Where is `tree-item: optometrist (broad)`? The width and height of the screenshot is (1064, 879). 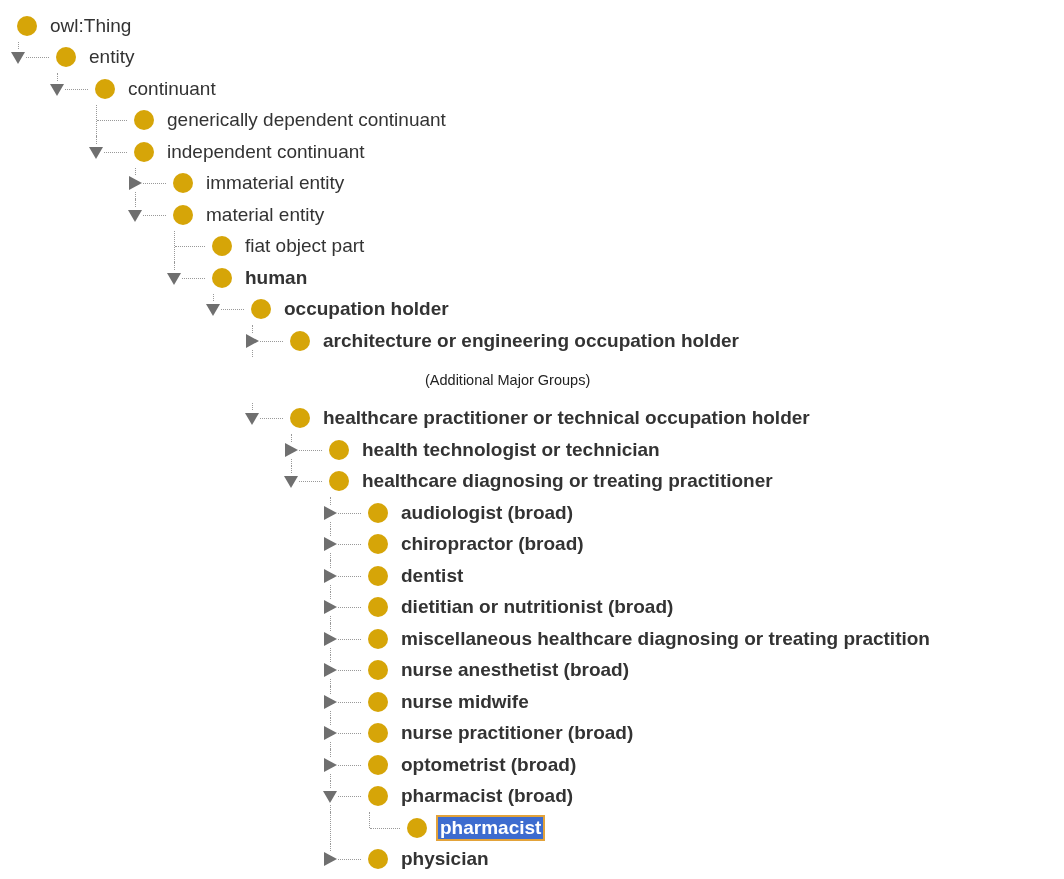 tree-item: optometrist (broad) is located at coordinates (489, 764).